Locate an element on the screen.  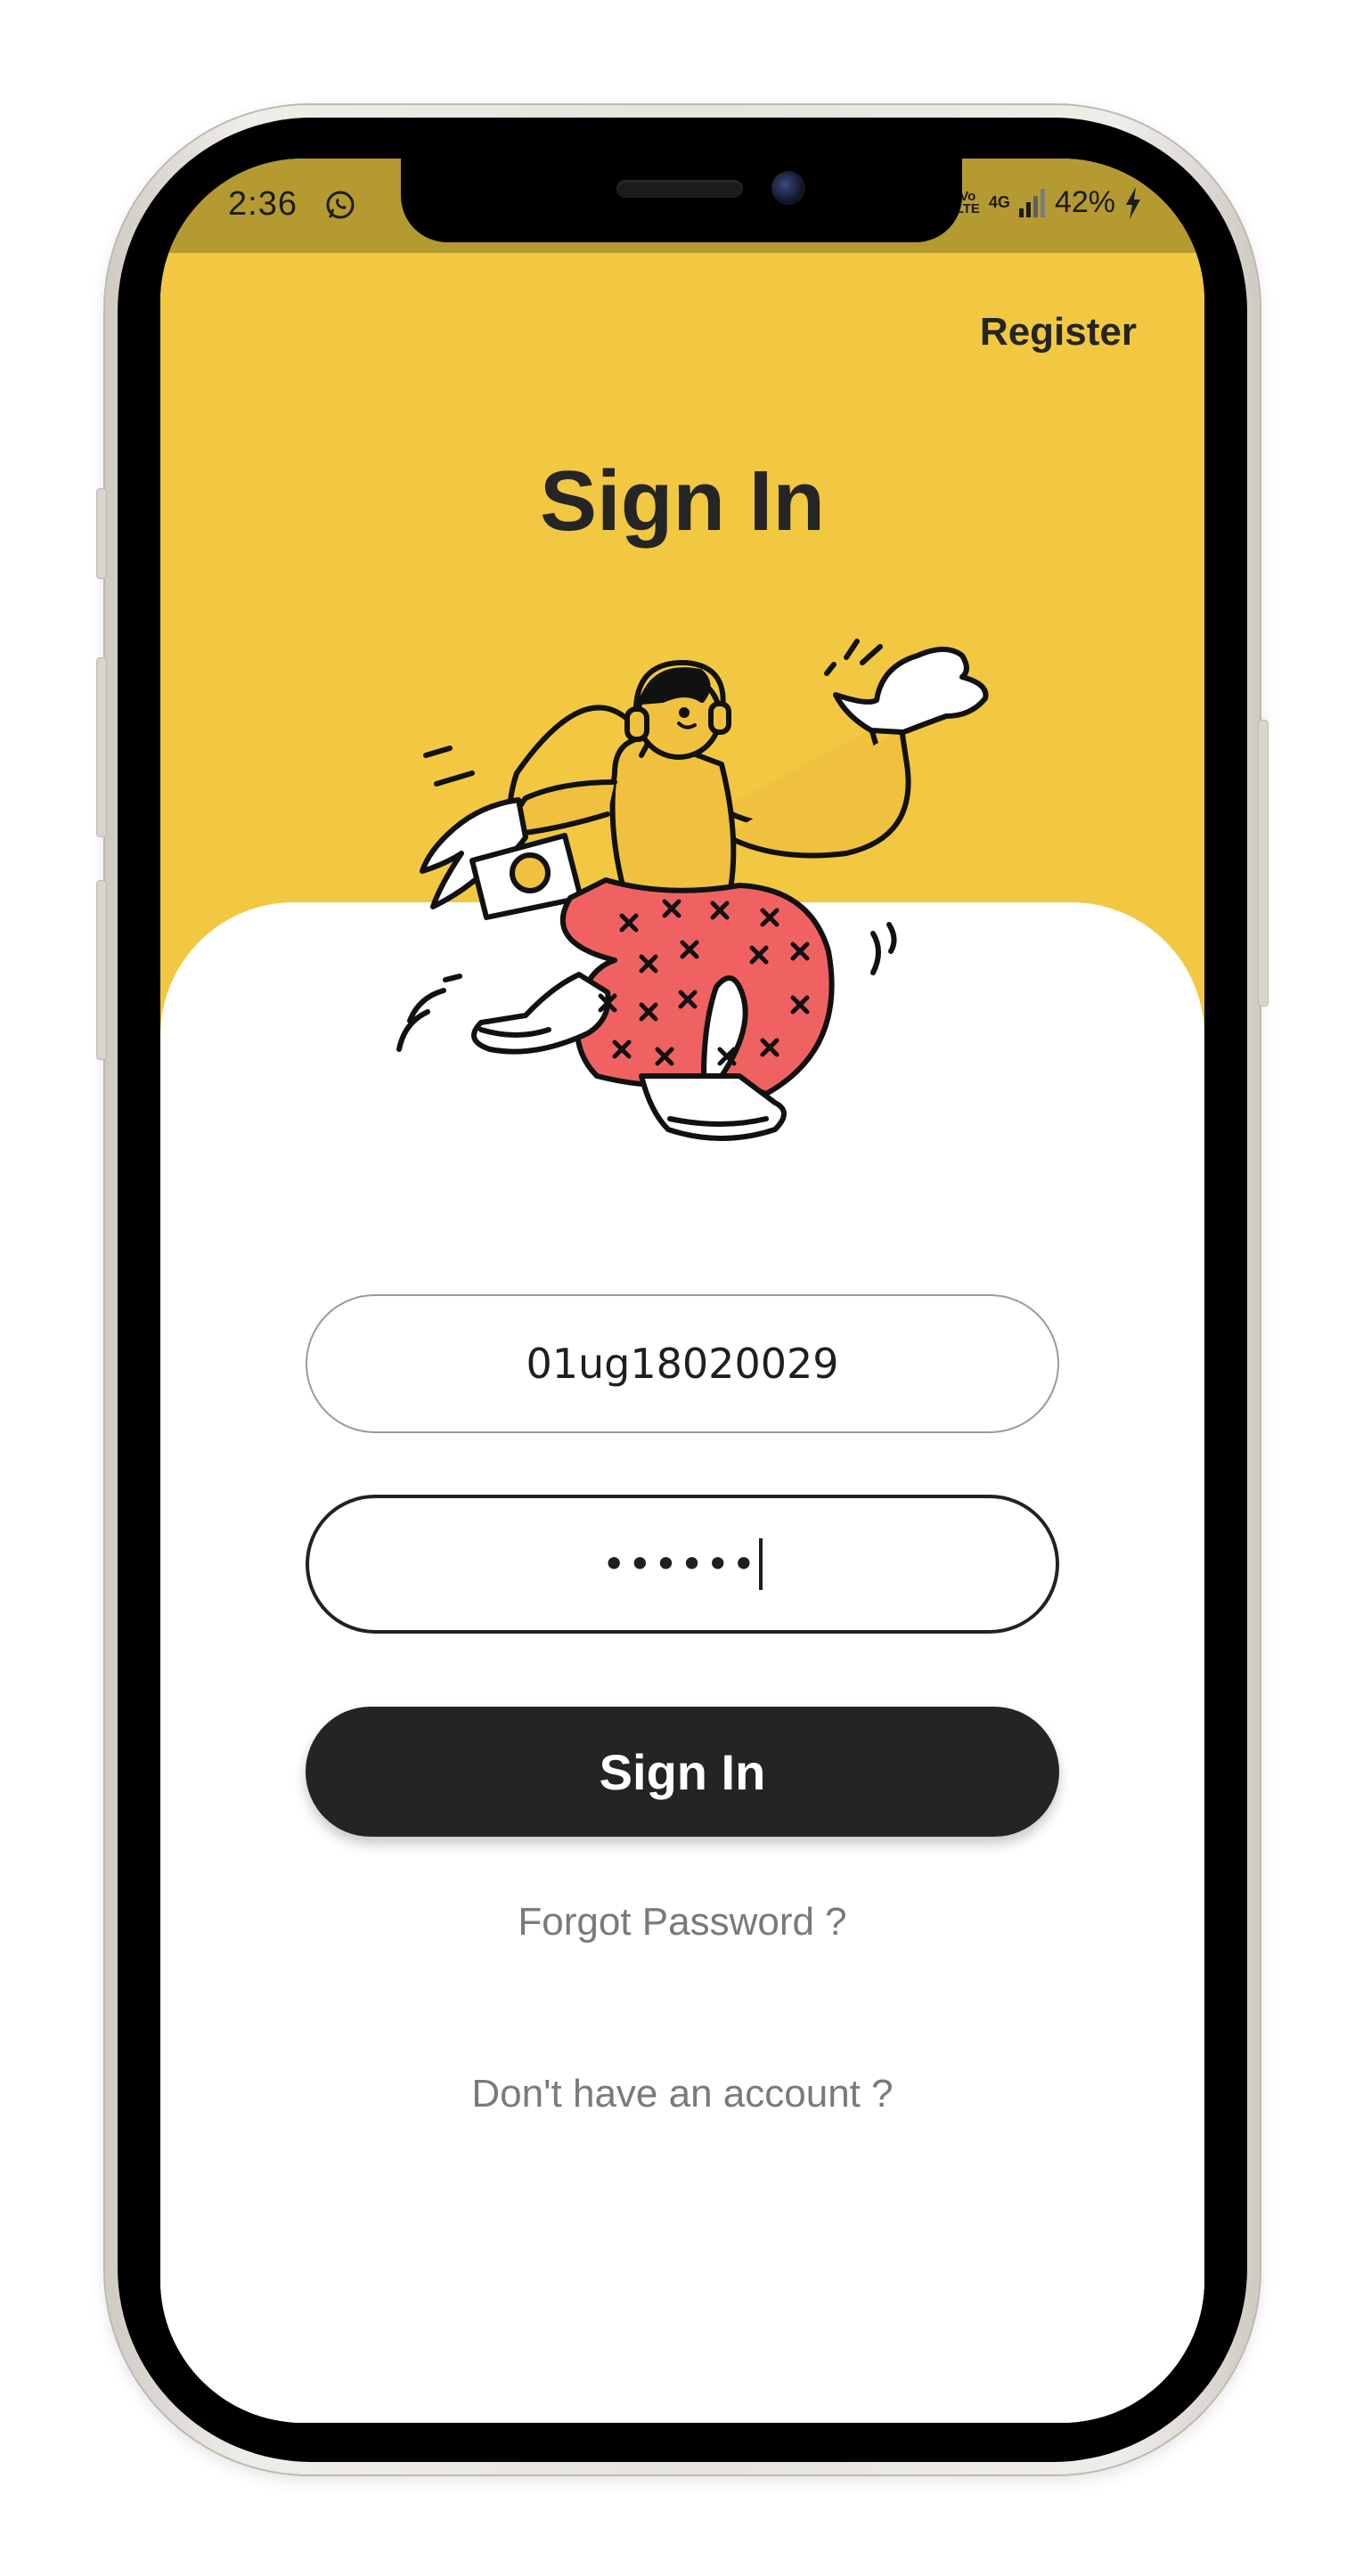
power-button is located at coordinates (1264, 864).